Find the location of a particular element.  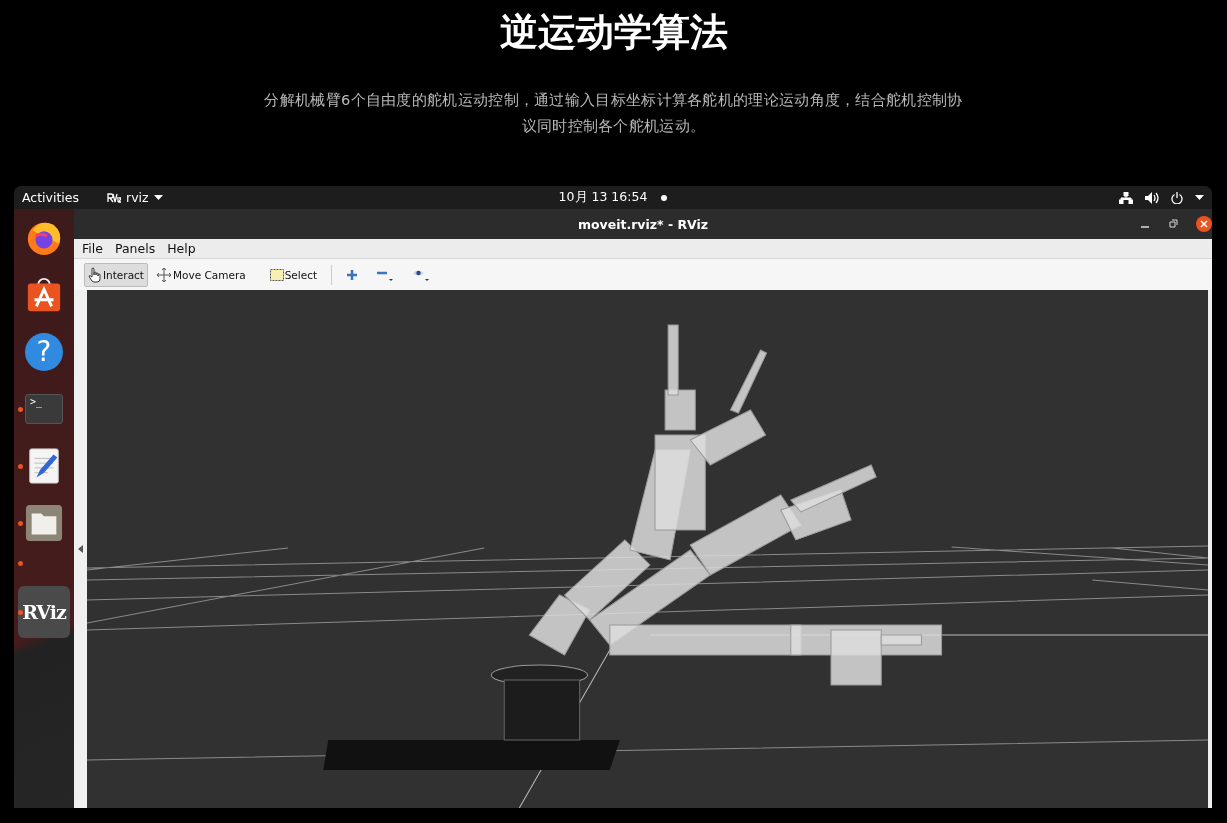

interact-tool-button: Interact is located at coordinates (116, 274).